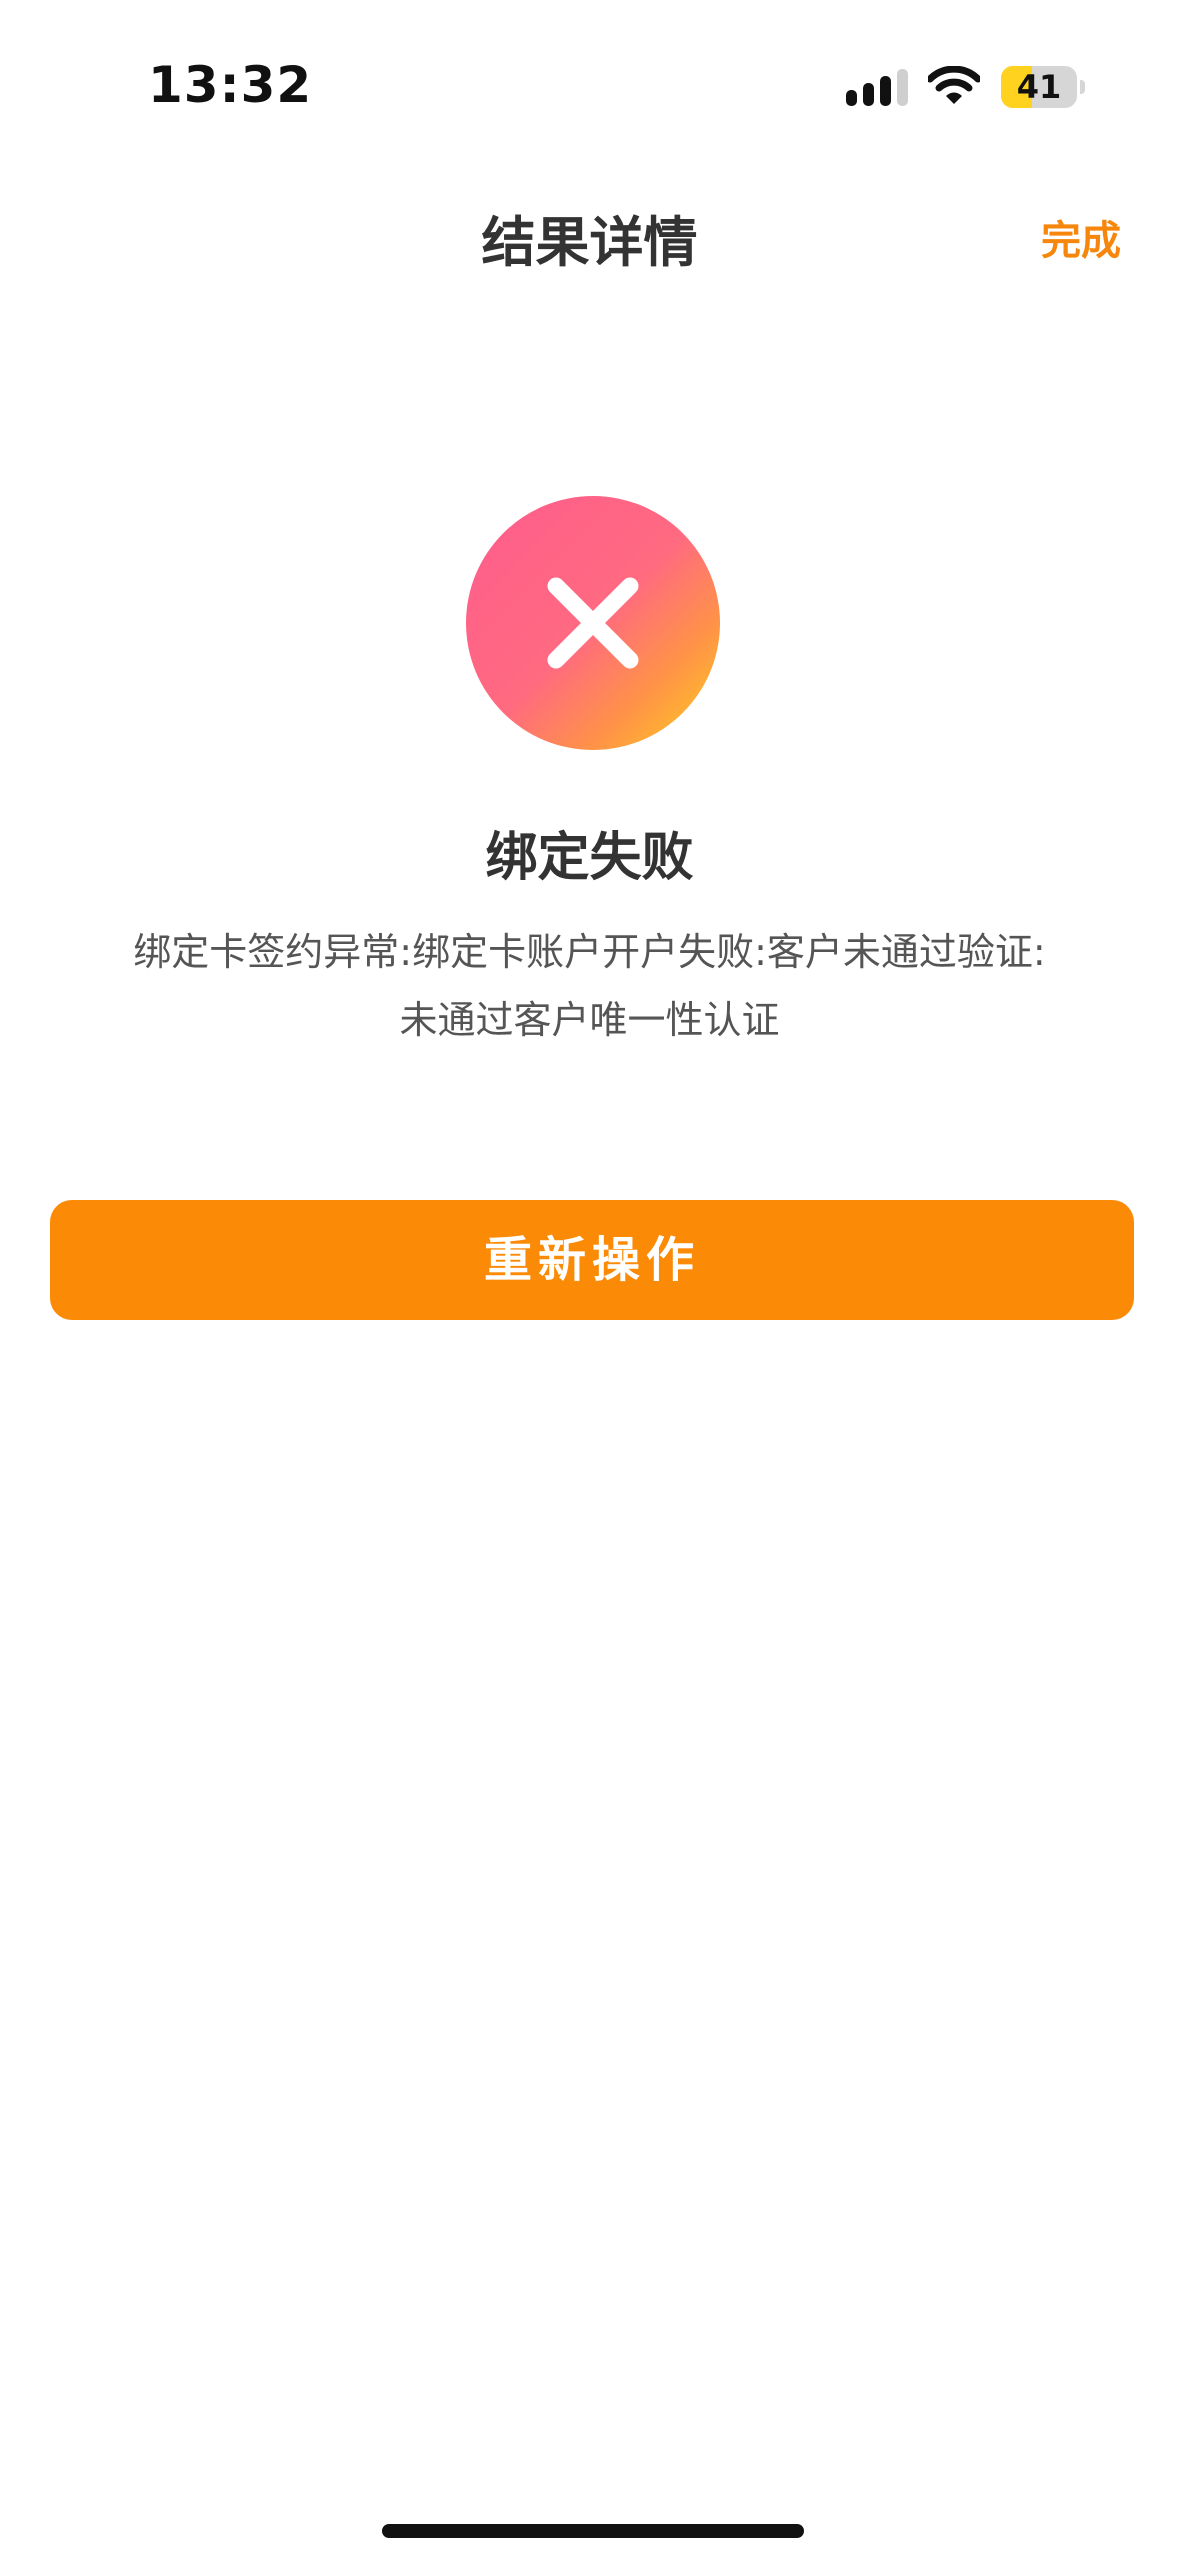 This screenshot has width=1179, height=2556. I want to click on home-indicator, so click(593, 2531).